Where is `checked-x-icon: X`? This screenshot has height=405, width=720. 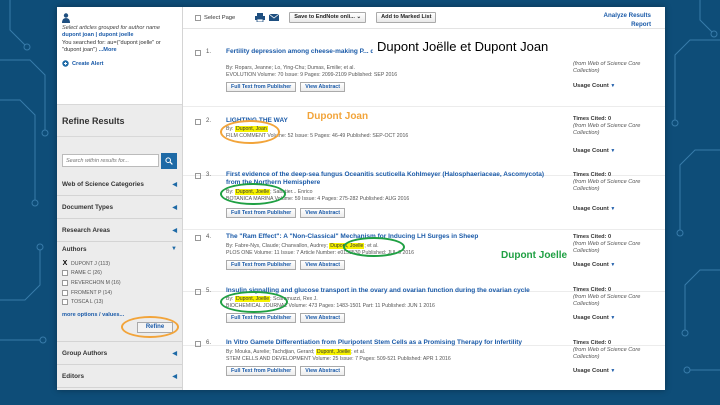 checked-x-icon: X is located at coordinates (65, 263).